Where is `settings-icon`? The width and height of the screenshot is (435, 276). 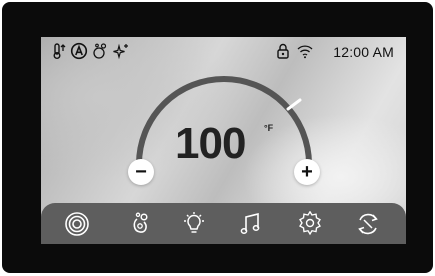
settings-icon is located at coordinates (310, 224).